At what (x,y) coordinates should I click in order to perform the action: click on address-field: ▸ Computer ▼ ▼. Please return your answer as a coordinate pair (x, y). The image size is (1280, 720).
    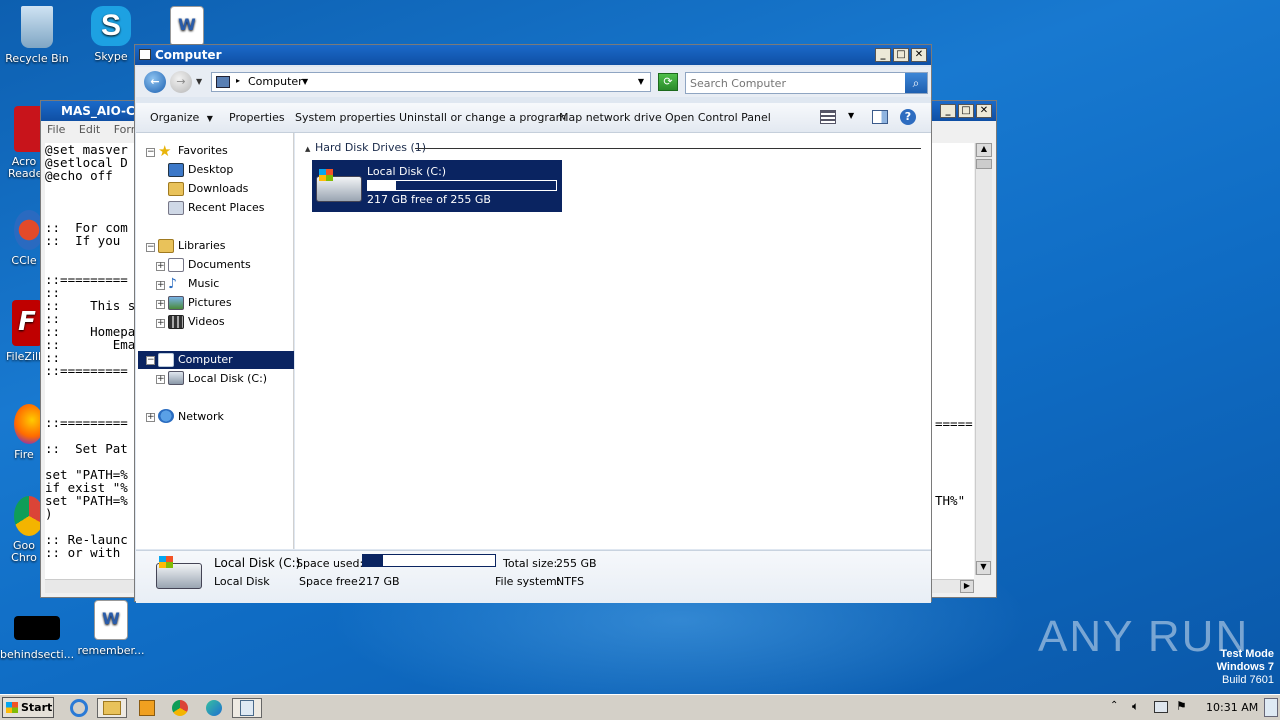
    Looking at the image, I should click on (431, 82).